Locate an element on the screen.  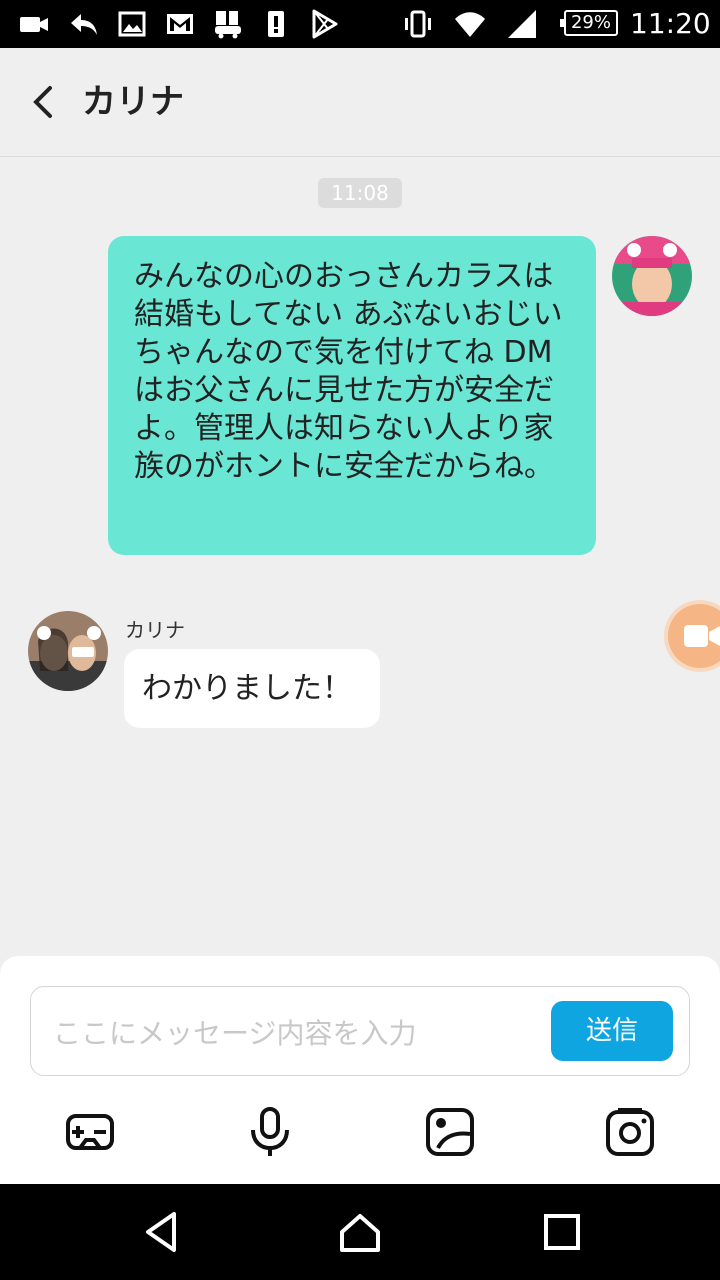
microphone-icon is located at coordinates (270, 1132).